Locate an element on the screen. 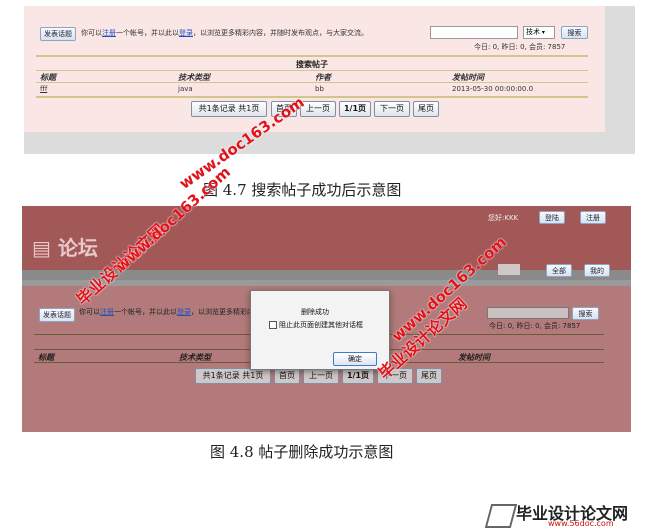 Image resolution: width=650 pixels, height=532 pixels. pager-prev-button: 上一页 is located at coordinates (321, 376).